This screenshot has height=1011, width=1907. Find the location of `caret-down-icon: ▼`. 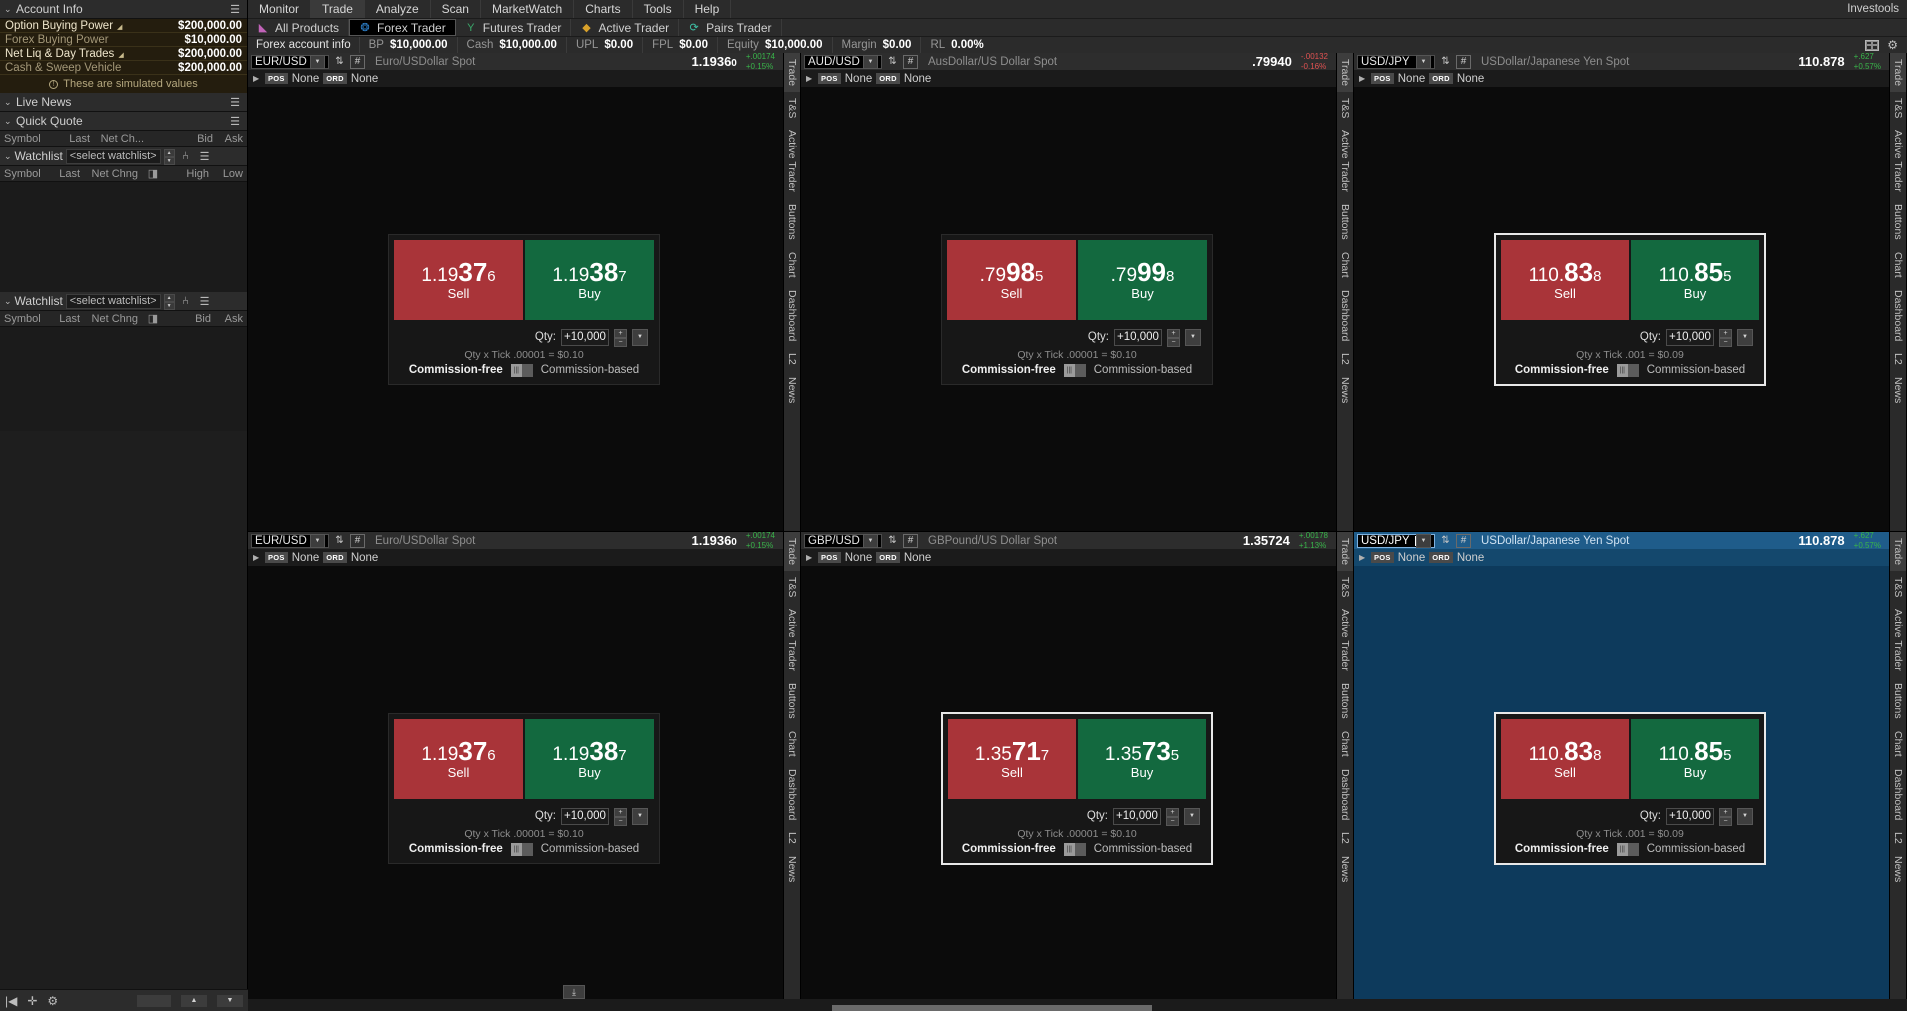

caret-down-icon: ▼ is located at coordinates (230, 1000).